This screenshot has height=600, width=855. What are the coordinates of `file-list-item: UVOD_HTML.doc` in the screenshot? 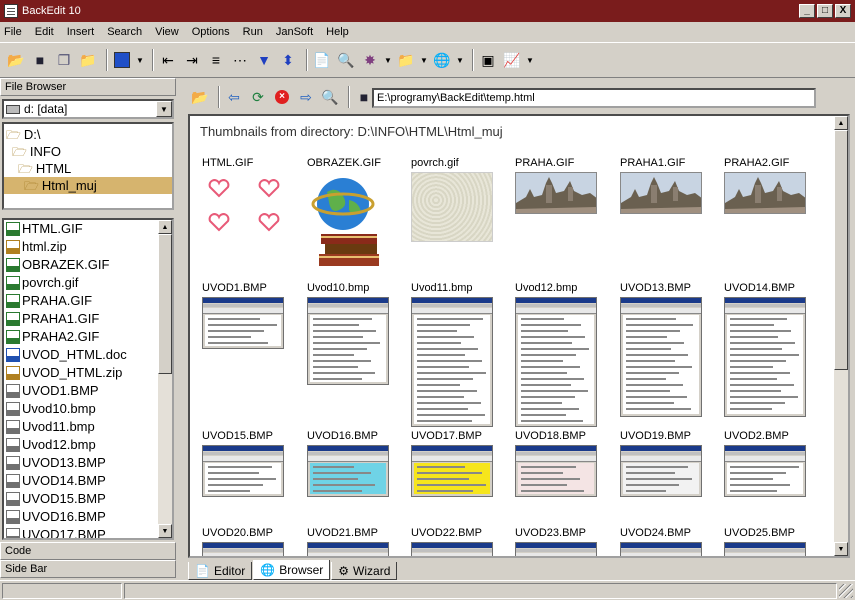 It's located at (88, 355).